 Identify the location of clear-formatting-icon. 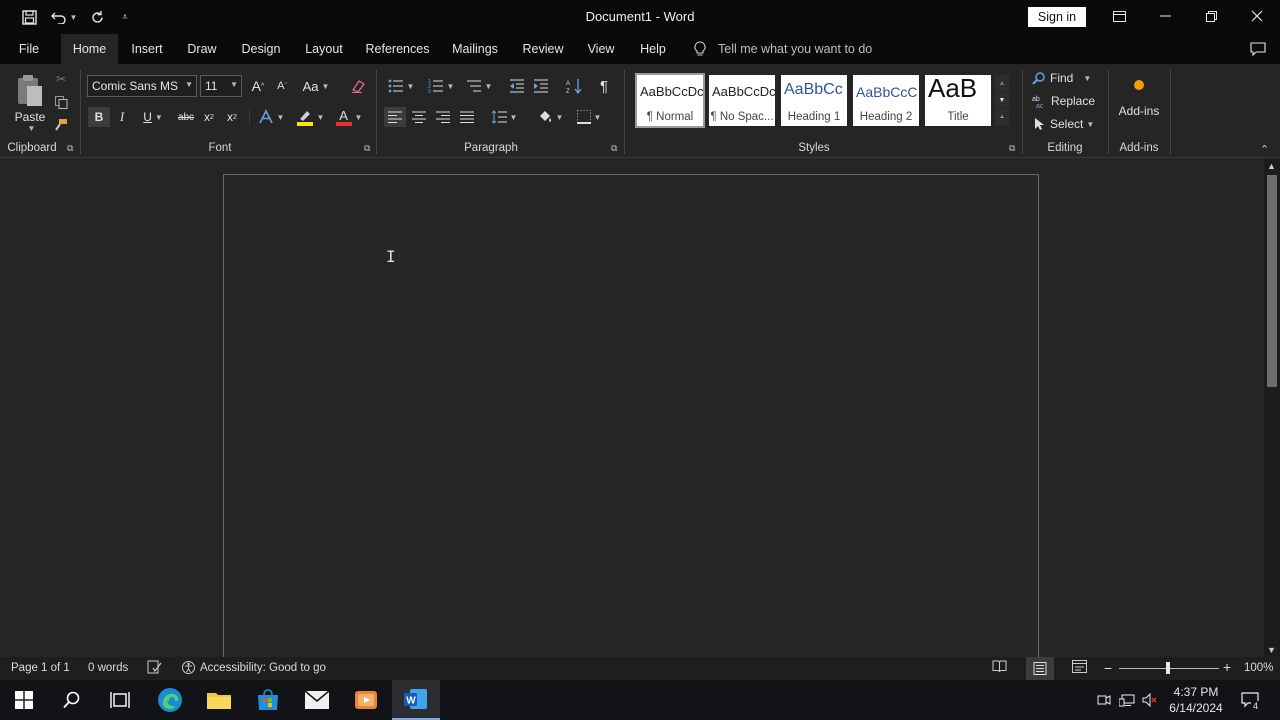
(358, 86).